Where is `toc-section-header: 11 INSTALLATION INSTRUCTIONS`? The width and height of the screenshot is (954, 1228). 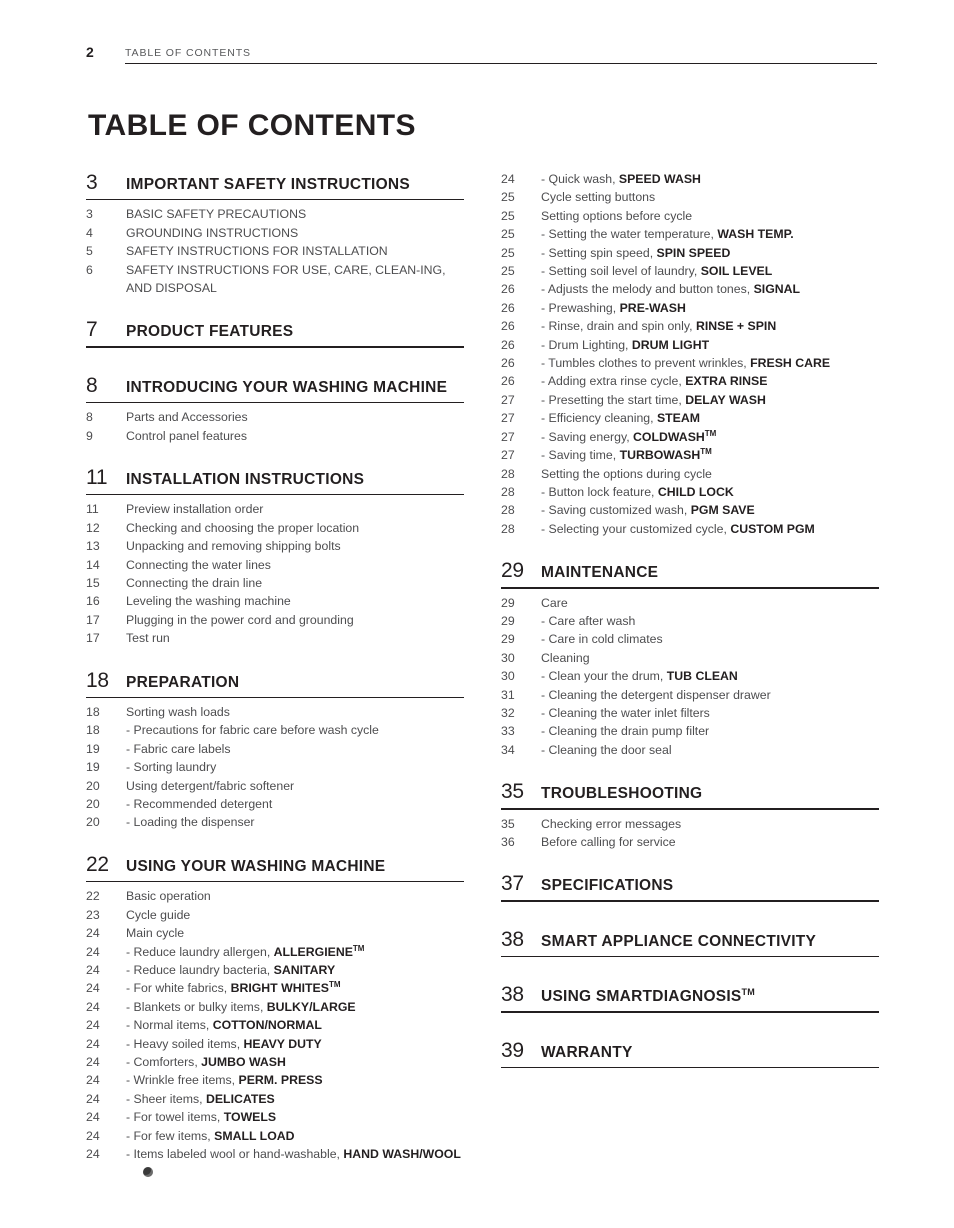
toc-section-header: 11 INSTALLATION INSTRUCTIONS is located at coordinates (275, 479).